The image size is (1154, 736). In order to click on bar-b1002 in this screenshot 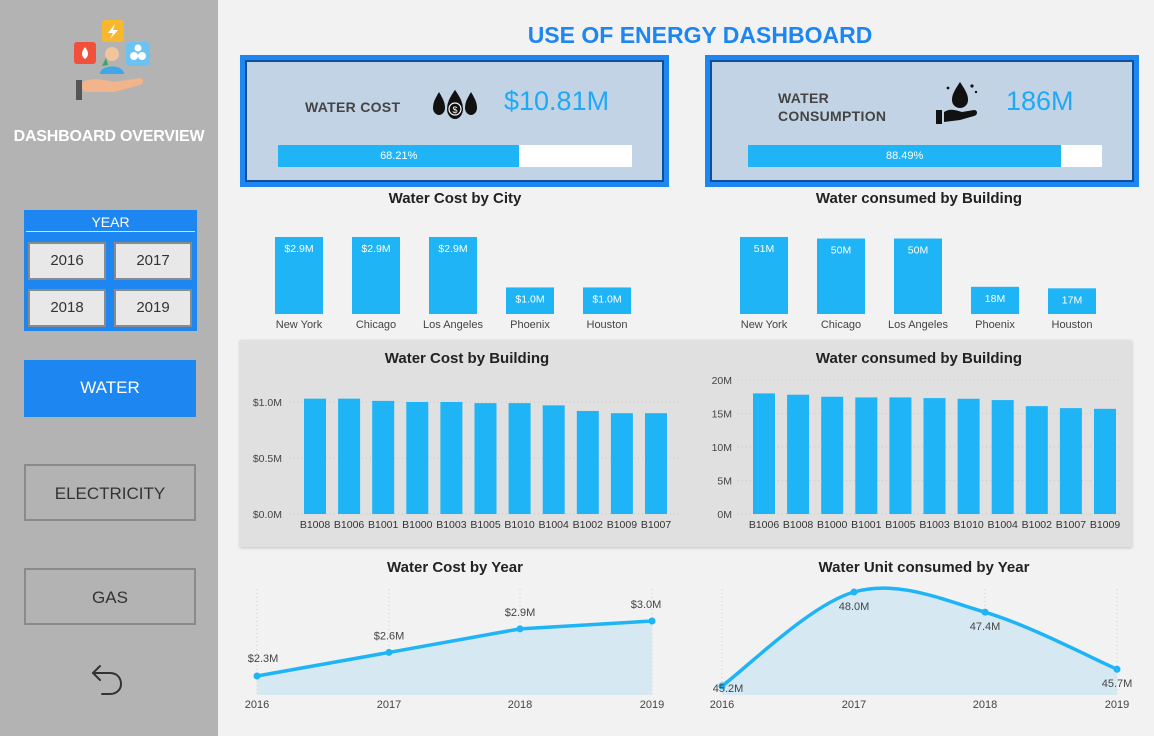, I will do `click(587, 462)`.